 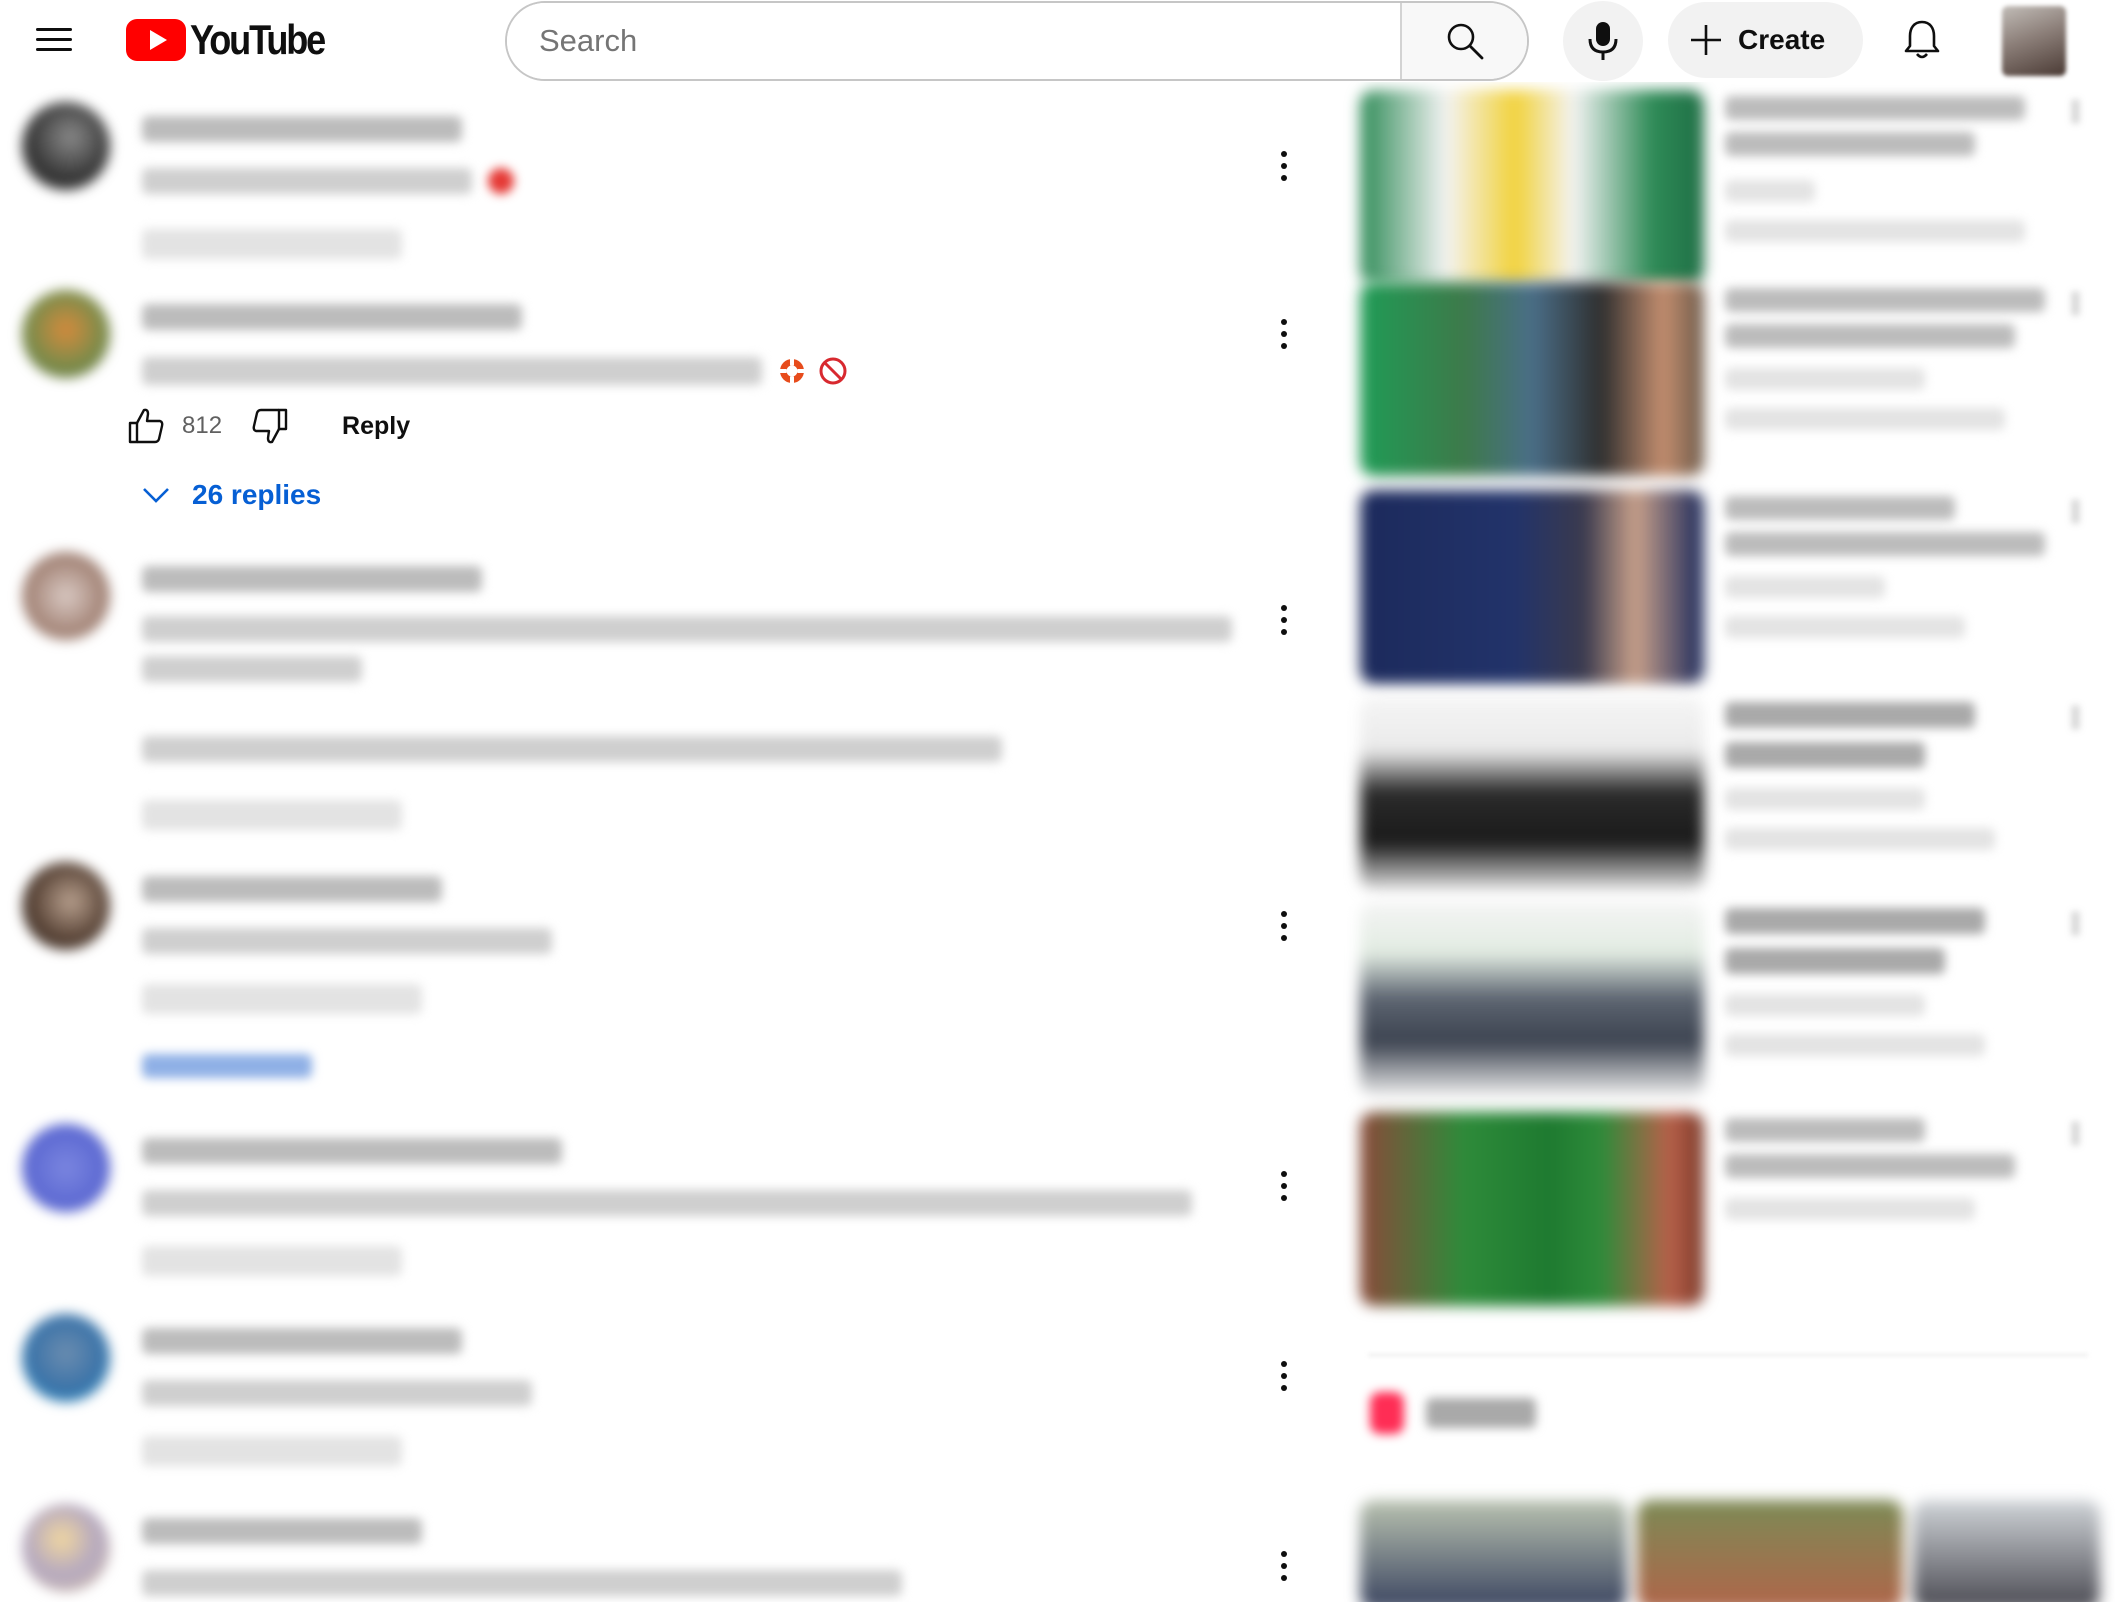 I want to click on shorts-header, so click(x=1453, y=1413).